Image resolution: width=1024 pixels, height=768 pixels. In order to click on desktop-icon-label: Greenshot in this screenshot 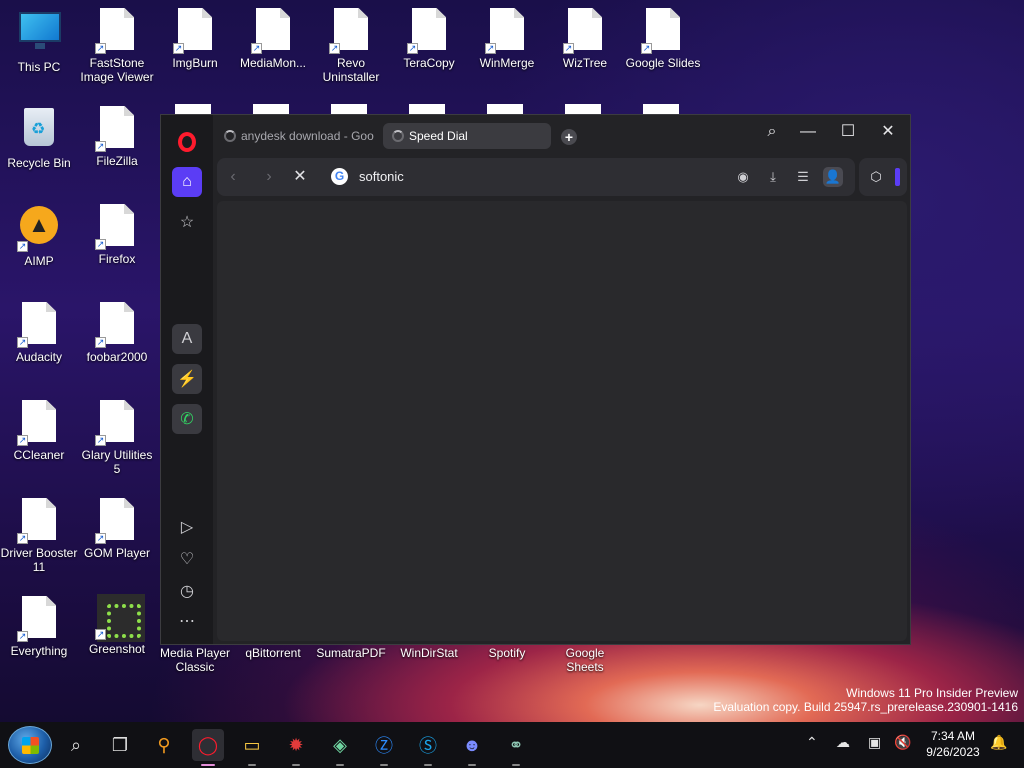, I will do `click(117, 649)`.